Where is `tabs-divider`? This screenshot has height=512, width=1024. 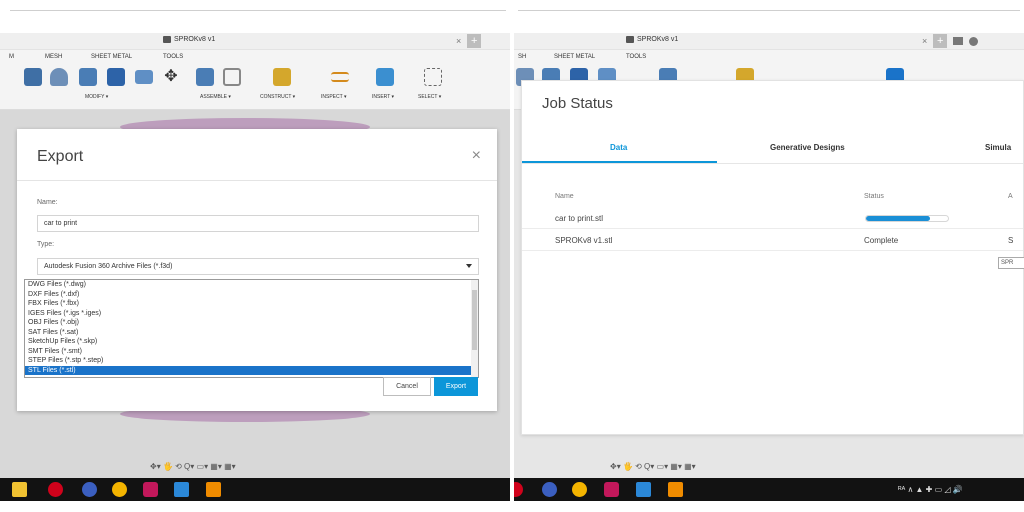
tabs-divider is located at coordinates (772, 163).